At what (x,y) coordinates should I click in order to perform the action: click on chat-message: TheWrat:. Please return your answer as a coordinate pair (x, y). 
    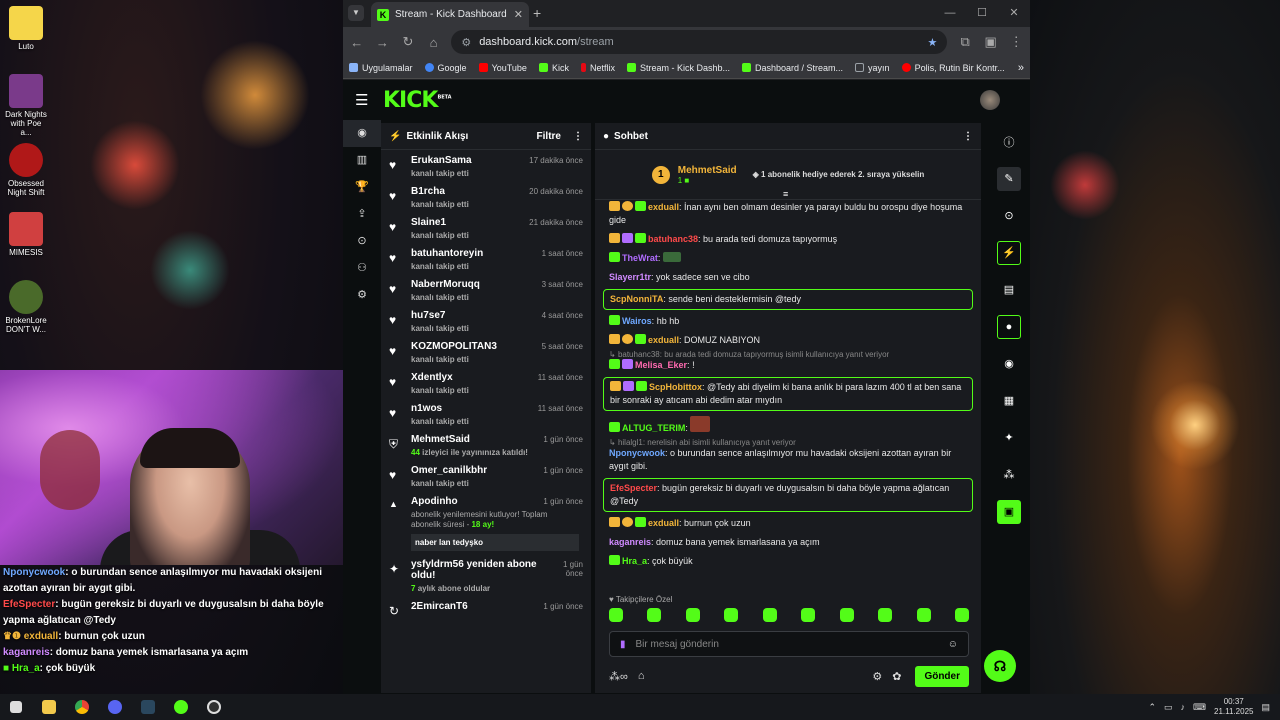
    Looking at the image, I should click on (788, 258).